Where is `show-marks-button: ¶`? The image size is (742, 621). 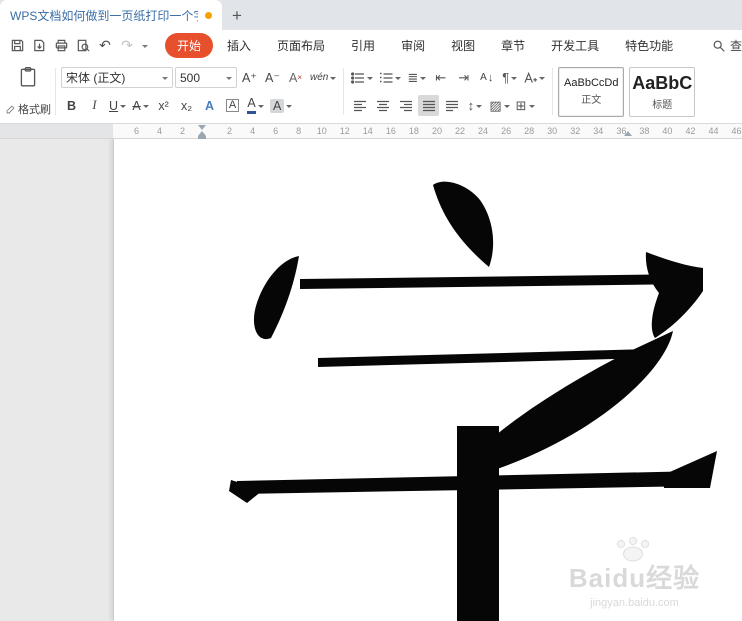
show-marks-button: ¶ is located at coordinates (509, 77).